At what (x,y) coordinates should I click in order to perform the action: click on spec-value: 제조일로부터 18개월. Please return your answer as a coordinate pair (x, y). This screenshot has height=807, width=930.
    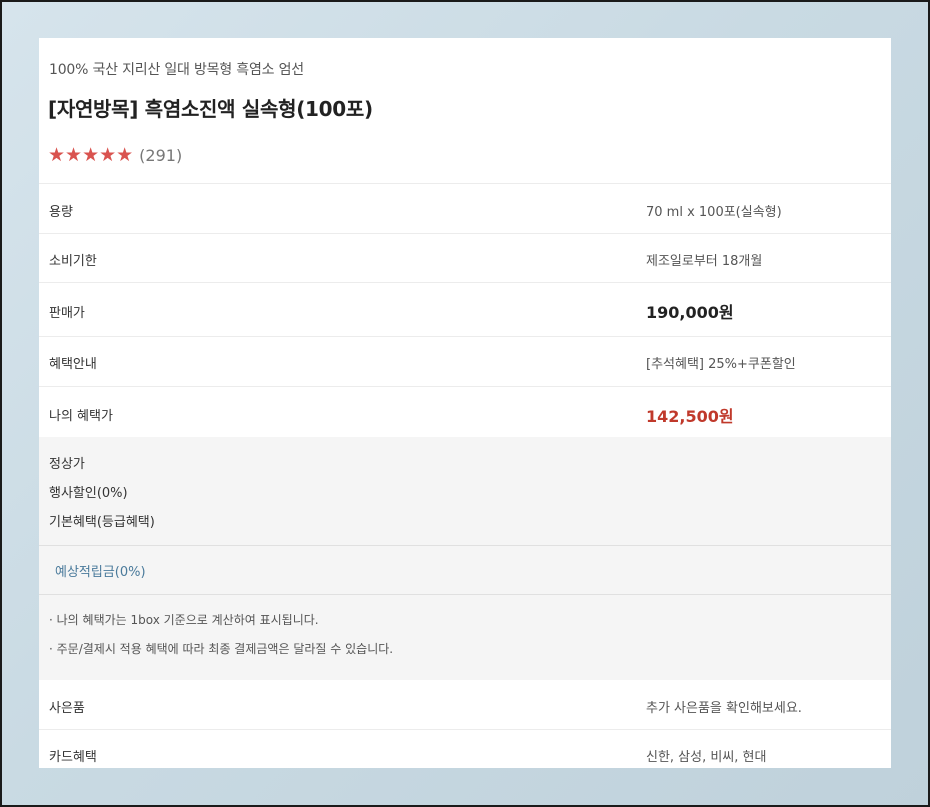
    Looking at the image, I should click on (704, 261).